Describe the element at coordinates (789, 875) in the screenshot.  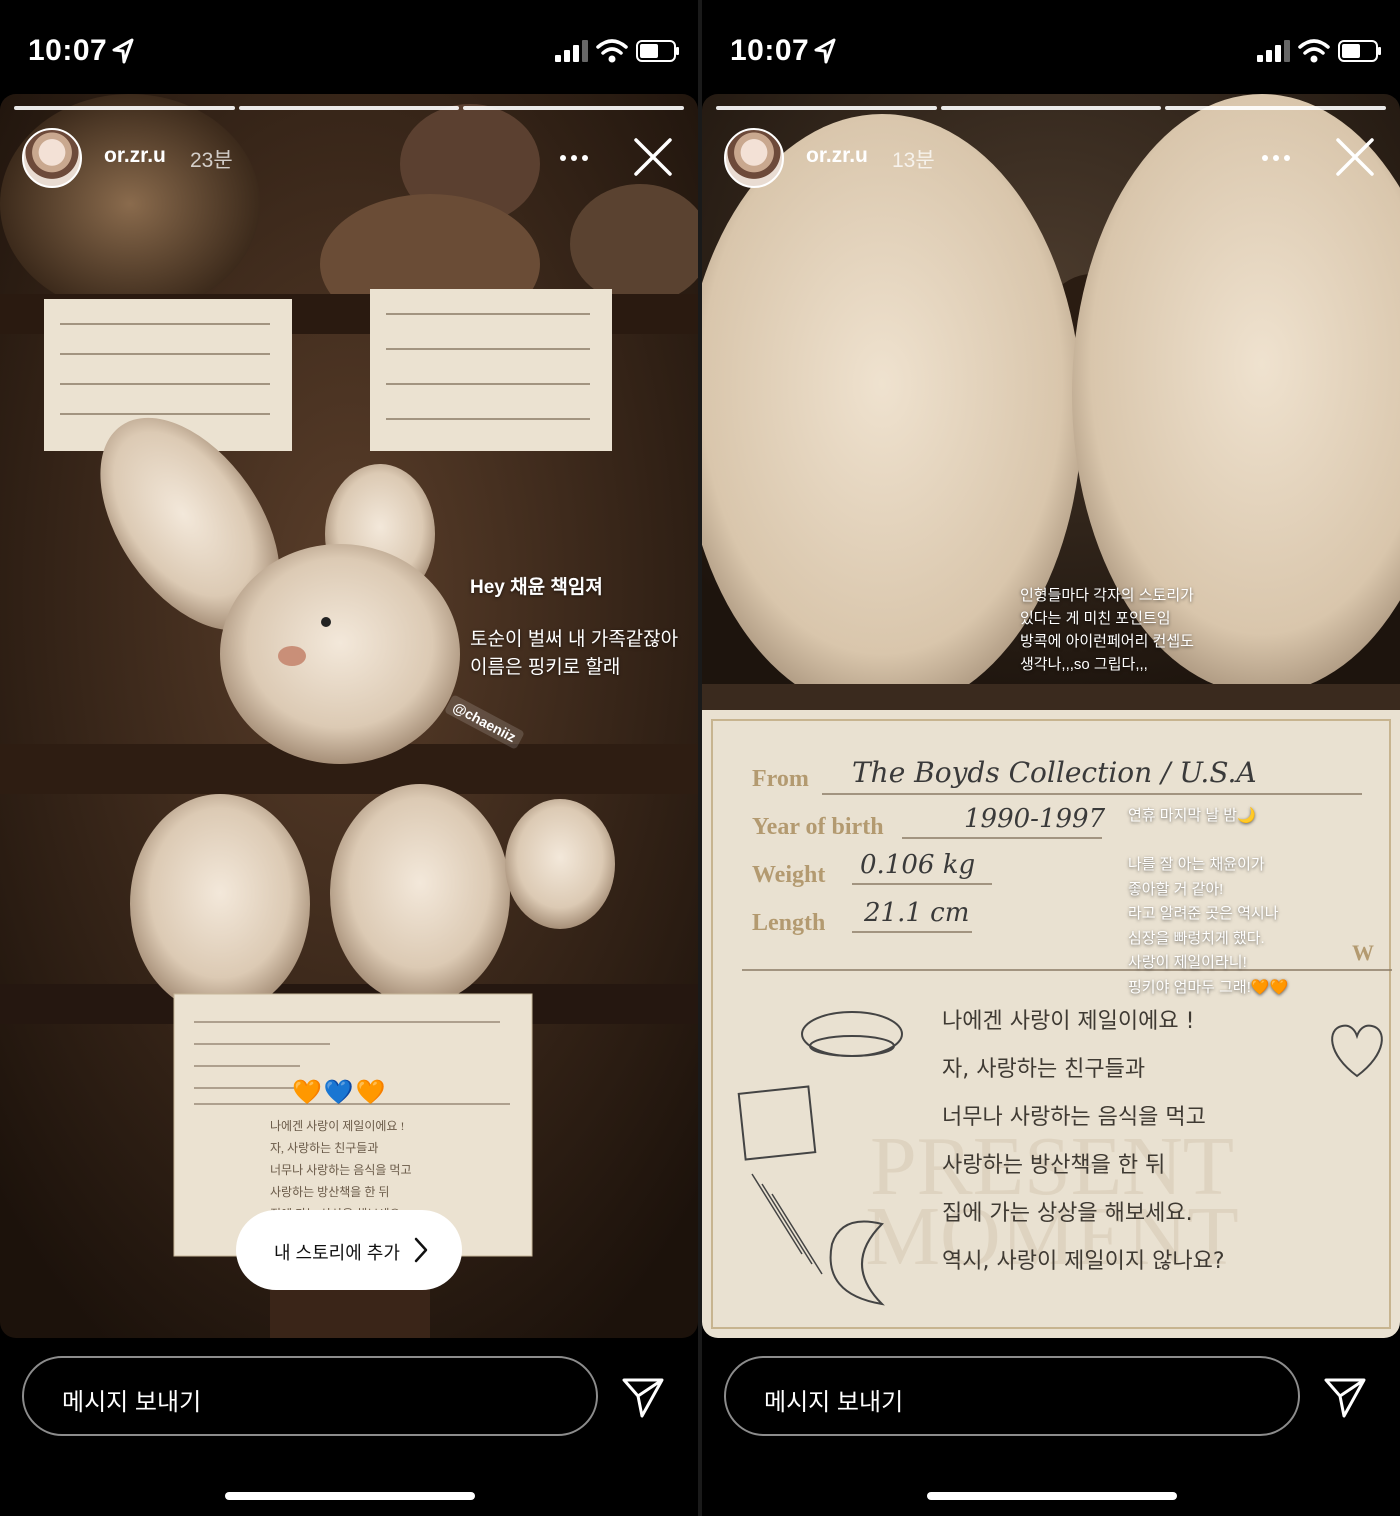
I see `card-weight-label: Weight` at that location.